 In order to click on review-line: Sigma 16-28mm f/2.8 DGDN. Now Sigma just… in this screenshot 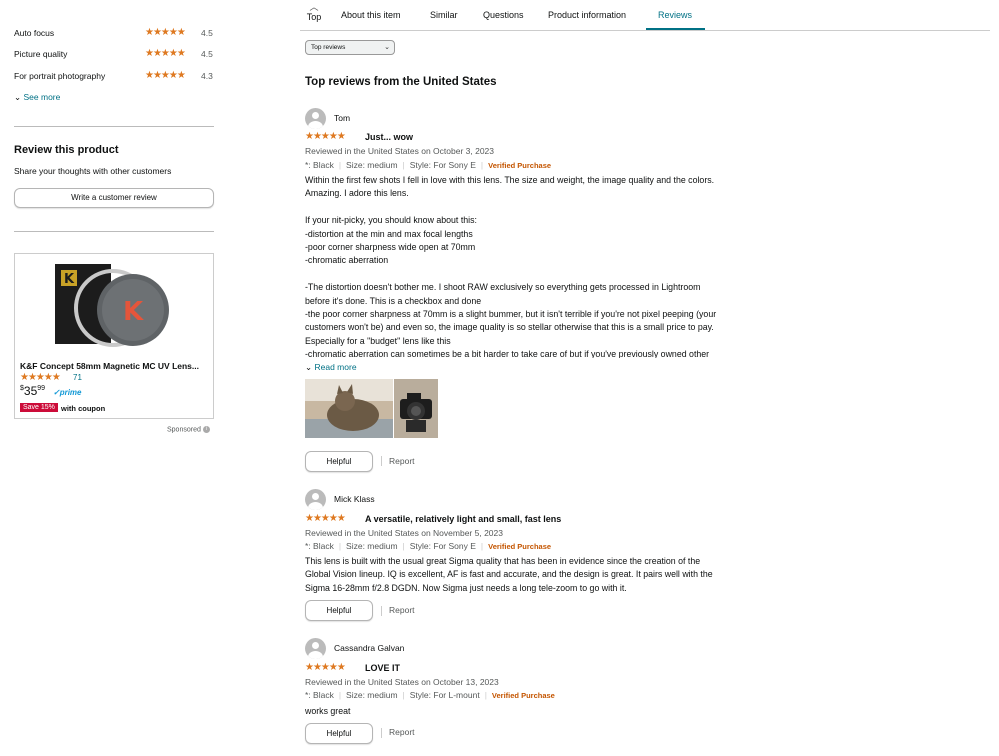, I will do `click(466, 587)`.